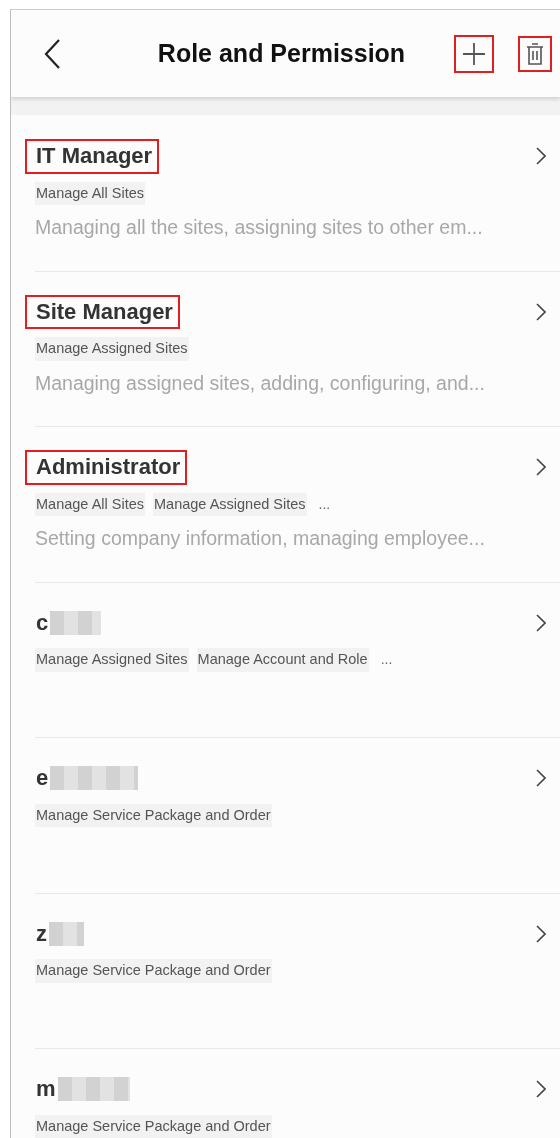  Describe the element at coordinates (41, 933) in the screenshot. I see `role-name: z` at that location.